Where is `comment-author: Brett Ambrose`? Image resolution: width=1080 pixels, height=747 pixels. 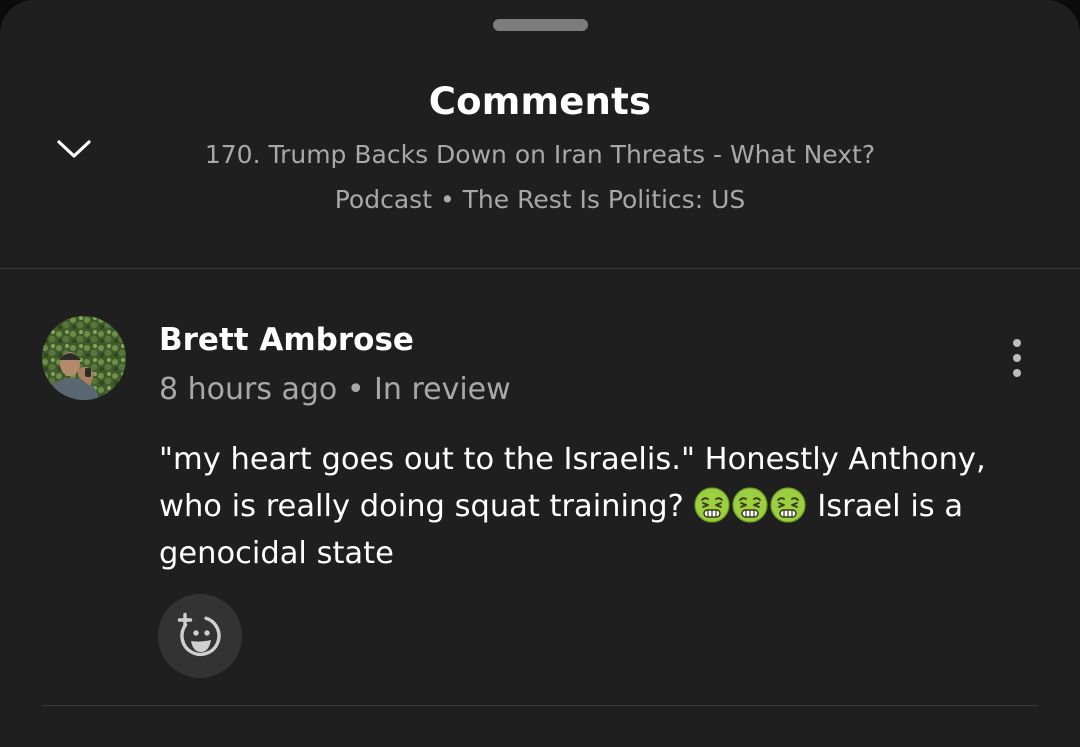 comment-author: Brett Ambrose is located at coordinates (286, 340).